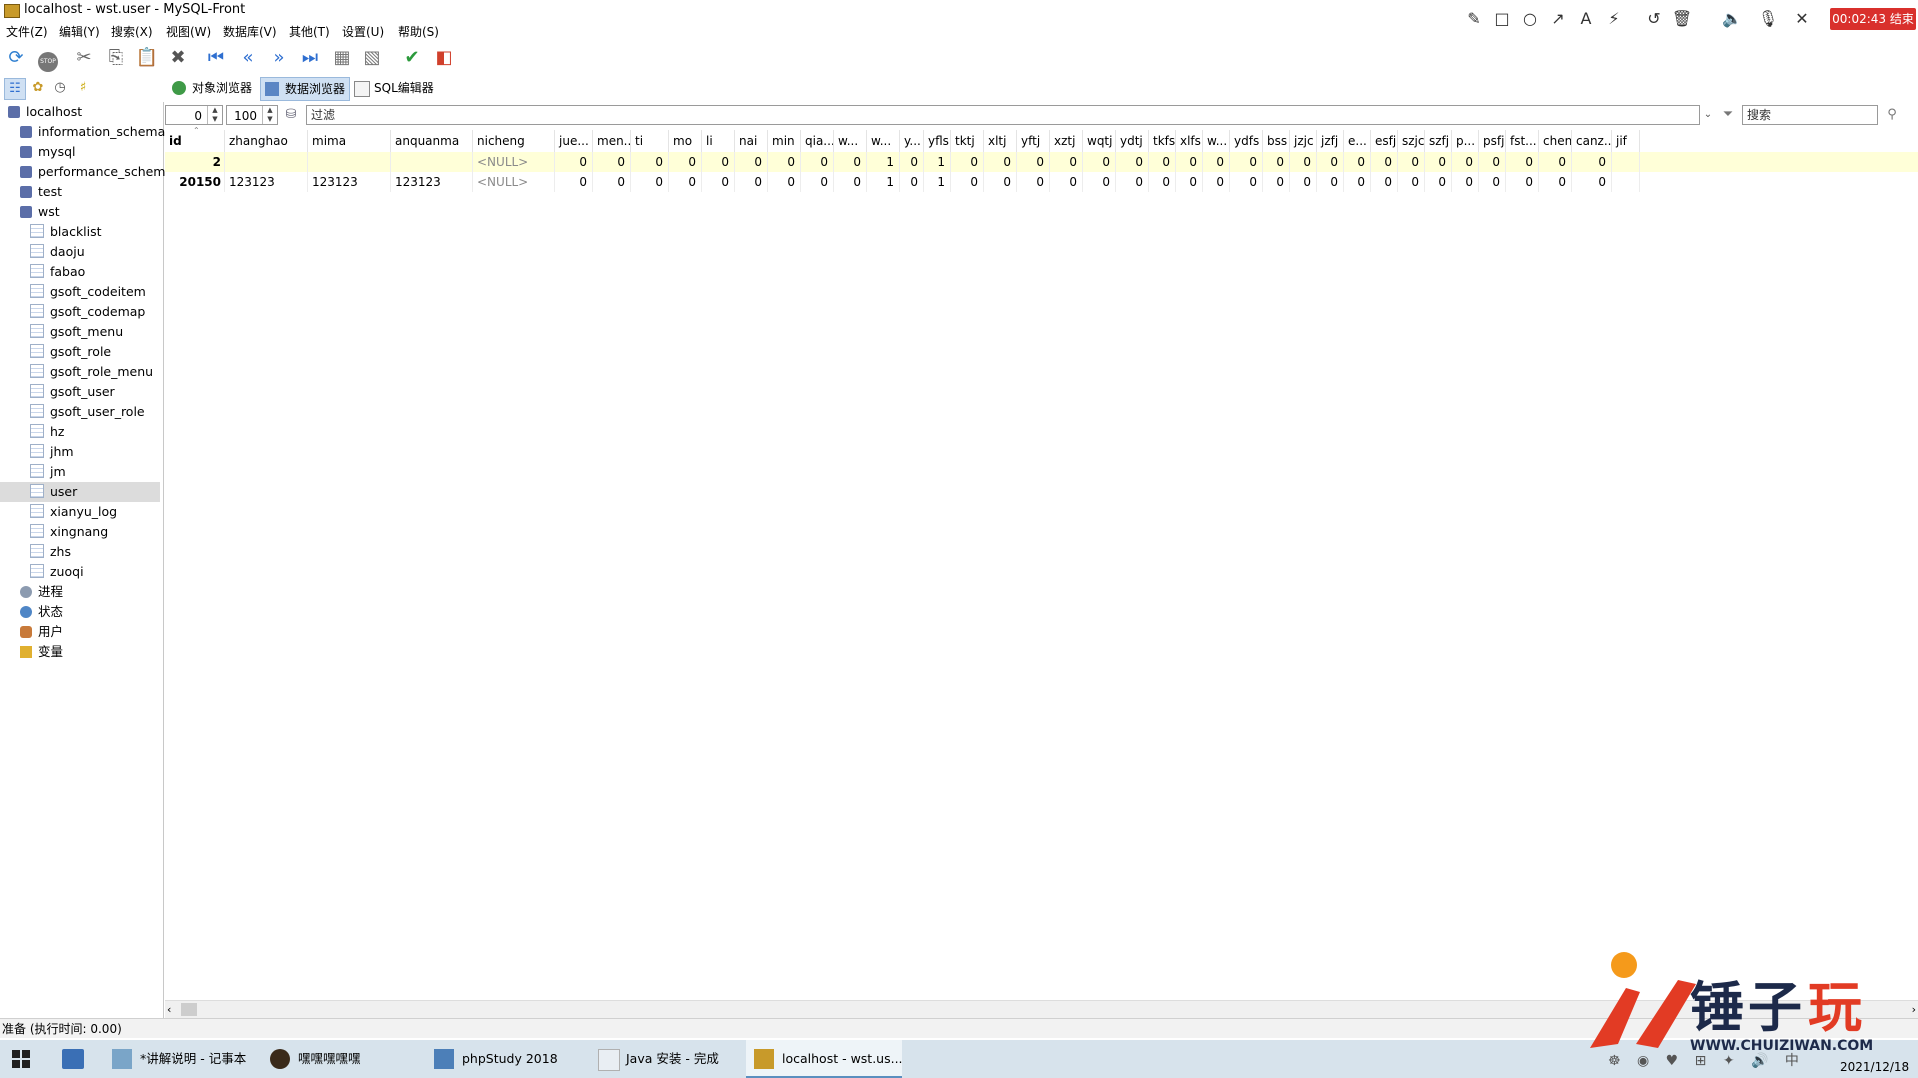 This screenshot has height=1078, width=1918. I want to click on column-header: nicheng, so click(514, 141).